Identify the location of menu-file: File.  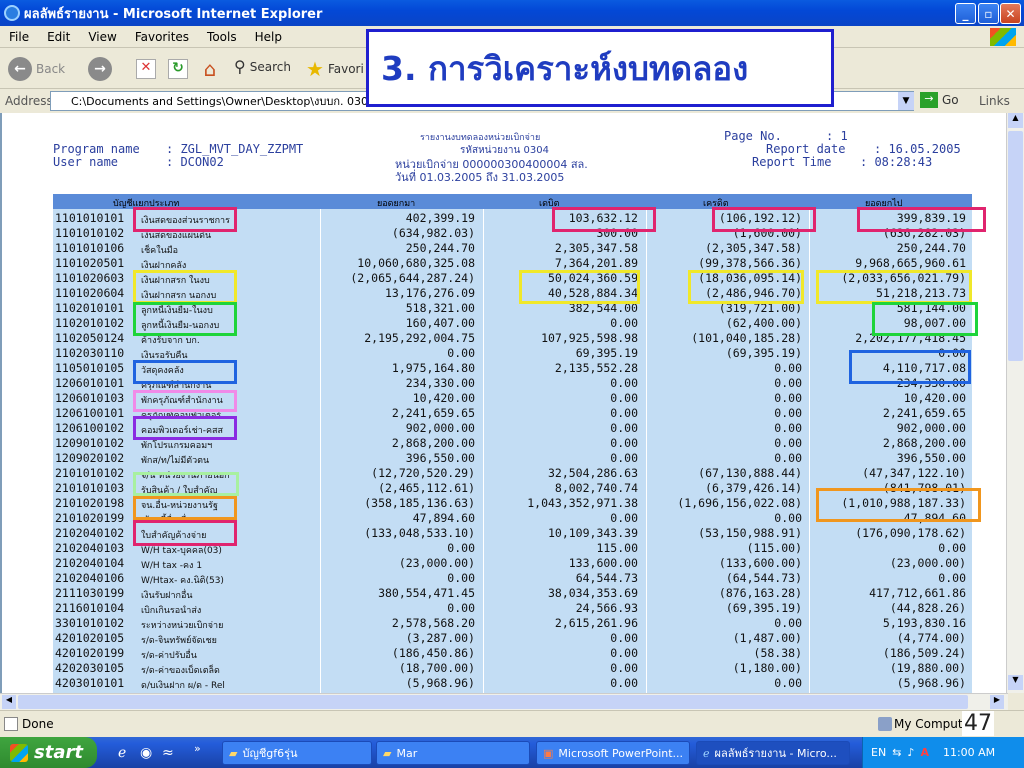
(19, 37).